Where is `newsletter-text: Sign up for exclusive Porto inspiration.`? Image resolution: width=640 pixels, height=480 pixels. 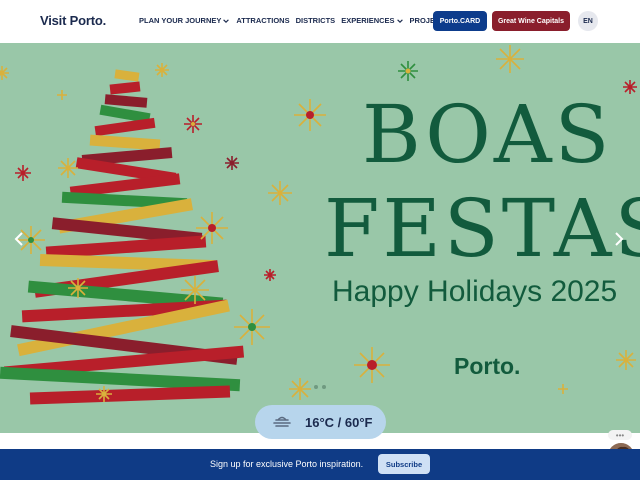
newsletter-text: Sign up for exclusive Porto inspiration. is located at coordinates (287, 464).